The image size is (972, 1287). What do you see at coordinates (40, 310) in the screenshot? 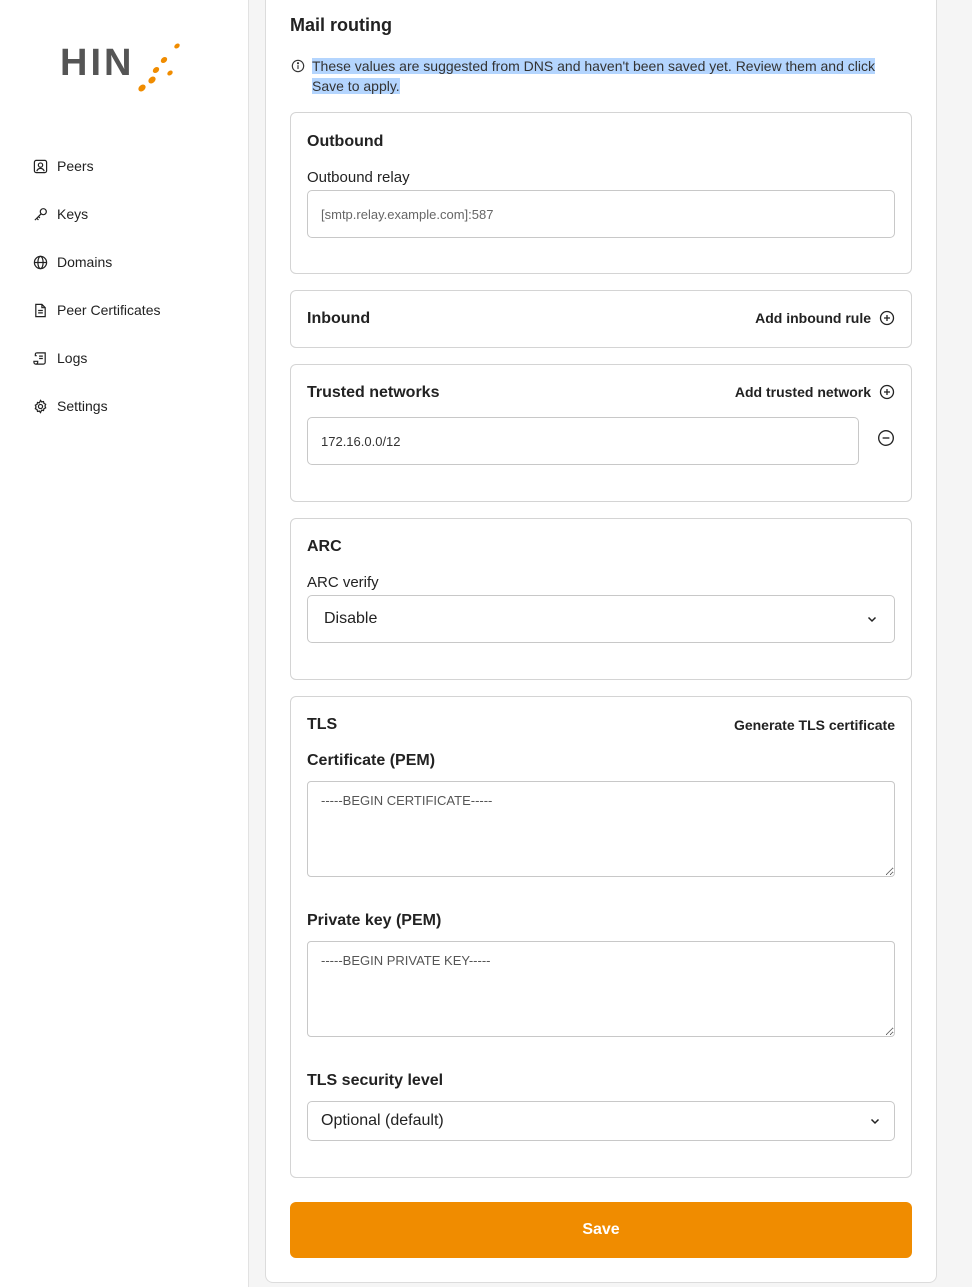
I see `document-icon` at bounding box center [40, 310].